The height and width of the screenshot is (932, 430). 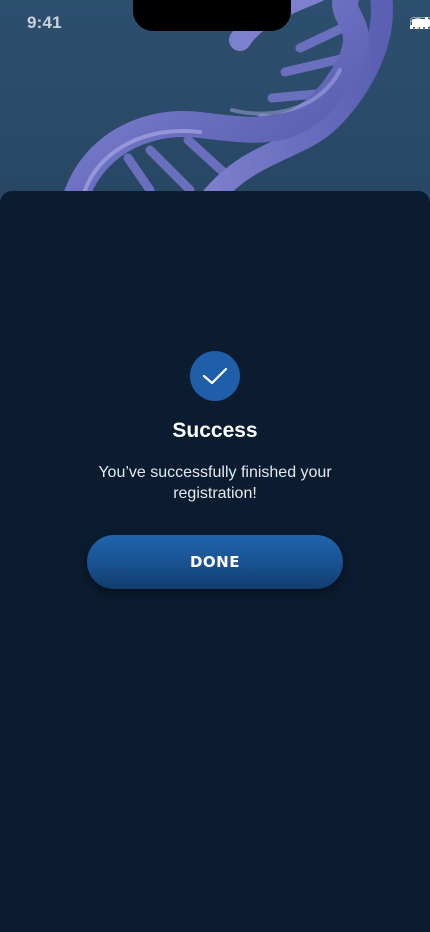 I want to click on device-notch, so click(x=212, y=15).